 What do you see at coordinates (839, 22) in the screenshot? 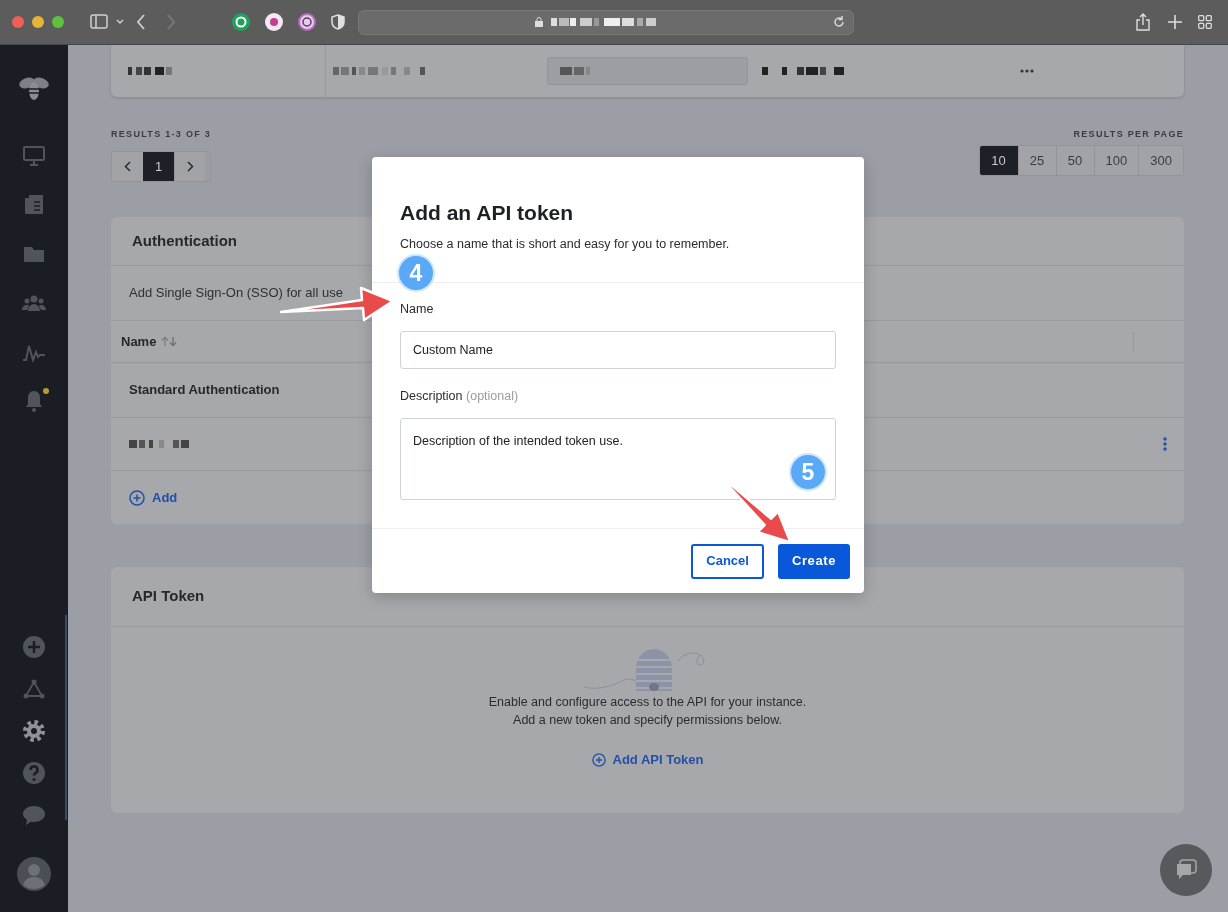
I see `reload-icon` at bounding box center [839, 22].